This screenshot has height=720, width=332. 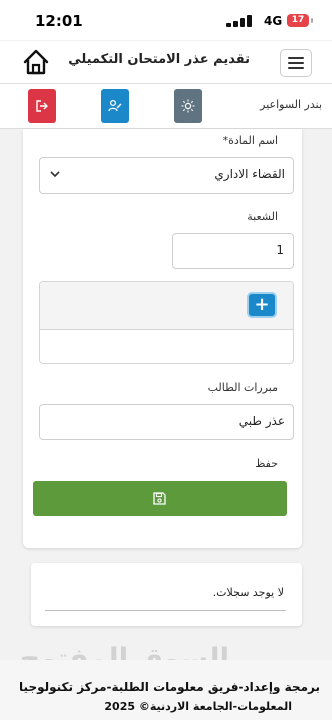 What do you see at coordinates (250, 140) in the screenshot?
I see `subject-label: اسم المادة*` at bounding box center [250, 140].